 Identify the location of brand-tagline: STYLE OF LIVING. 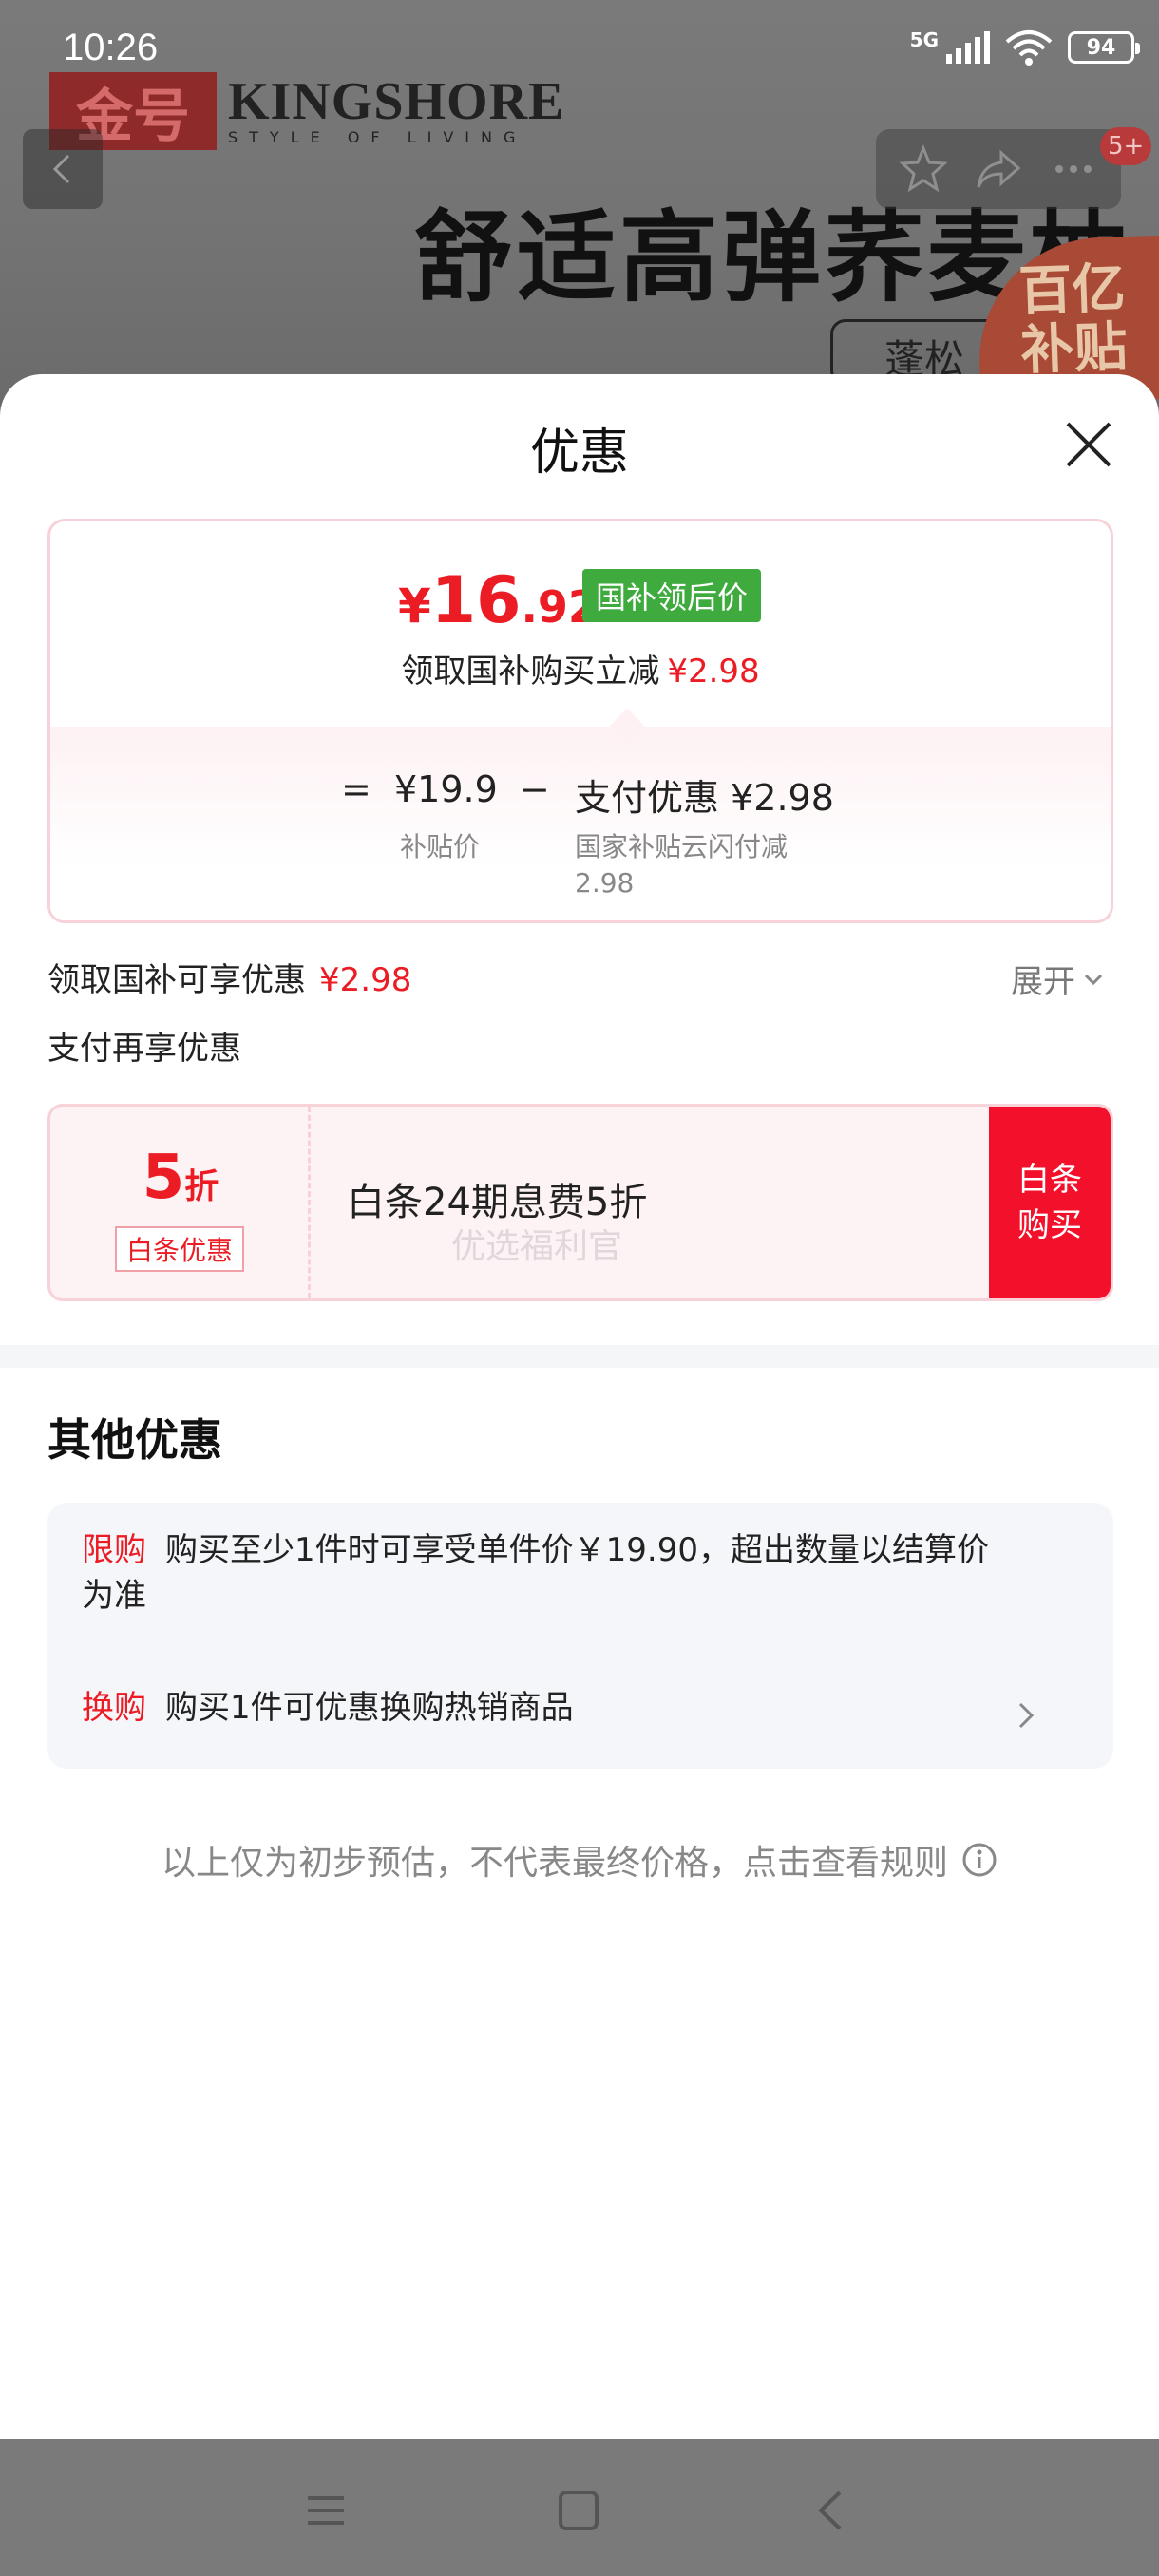
(377, 137).